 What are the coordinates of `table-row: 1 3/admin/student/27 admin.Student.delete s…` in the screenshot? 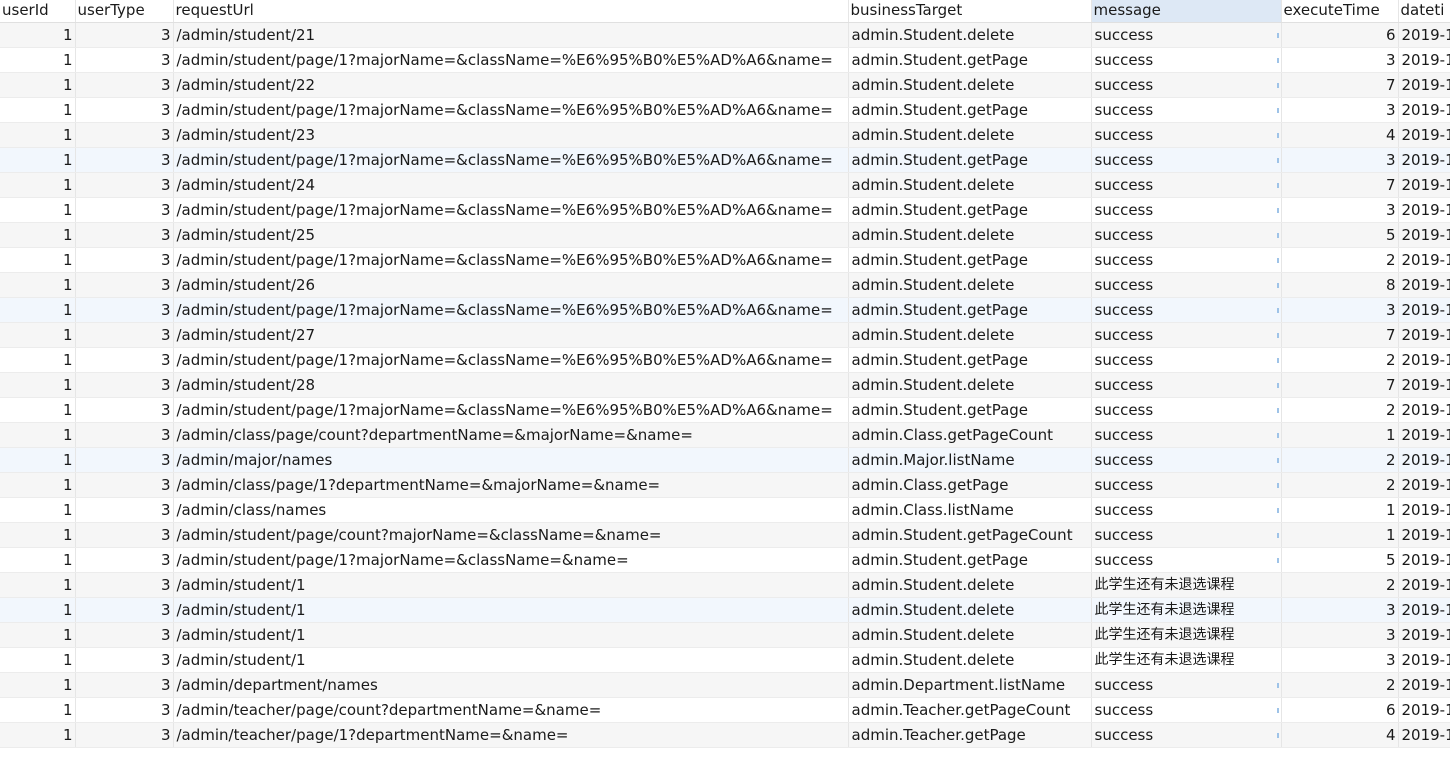 It's located at (725, 335).